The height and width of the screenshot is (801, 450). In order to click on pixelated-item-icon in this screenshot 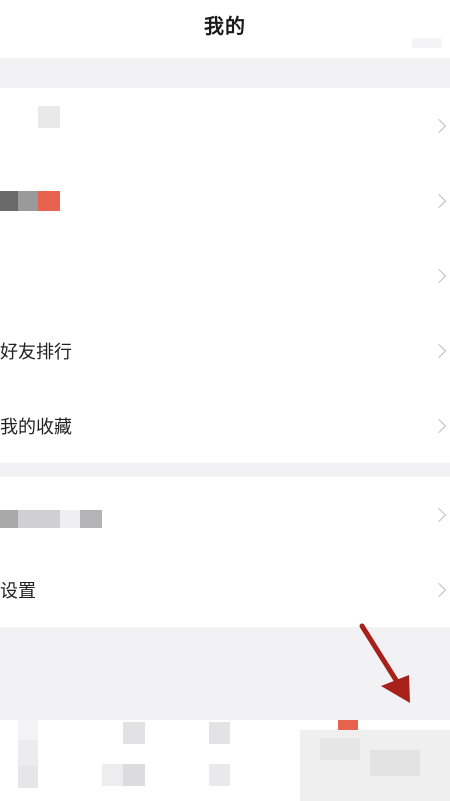, I will do `click(49, 117)`.